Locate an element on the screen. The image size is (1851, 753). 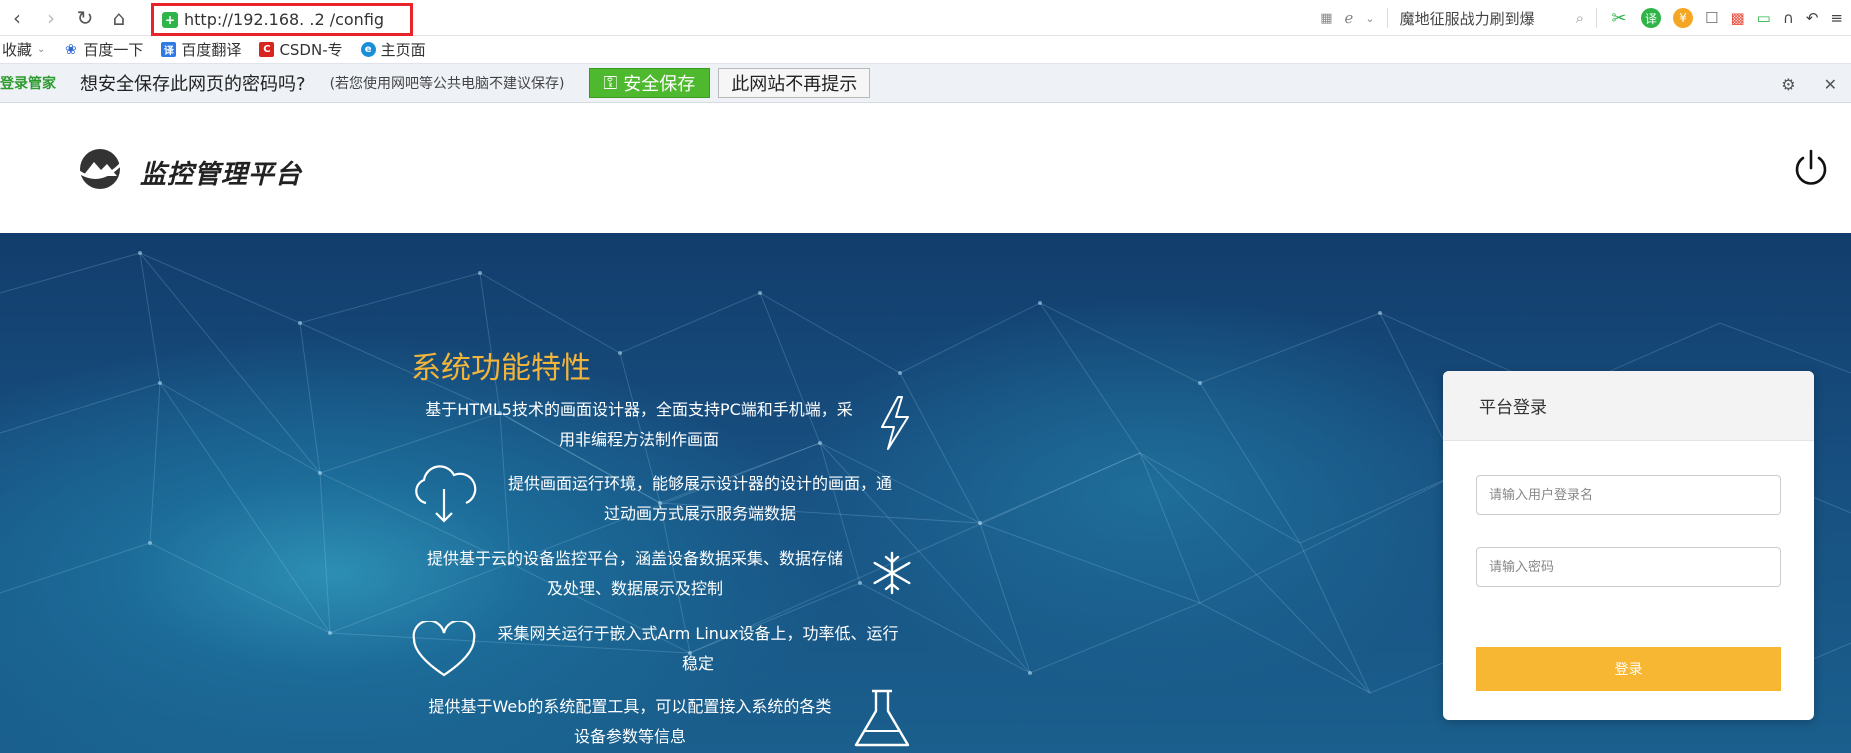
password-bar-actions: ⚙ ✕ is located at coordinates (1809, 84).